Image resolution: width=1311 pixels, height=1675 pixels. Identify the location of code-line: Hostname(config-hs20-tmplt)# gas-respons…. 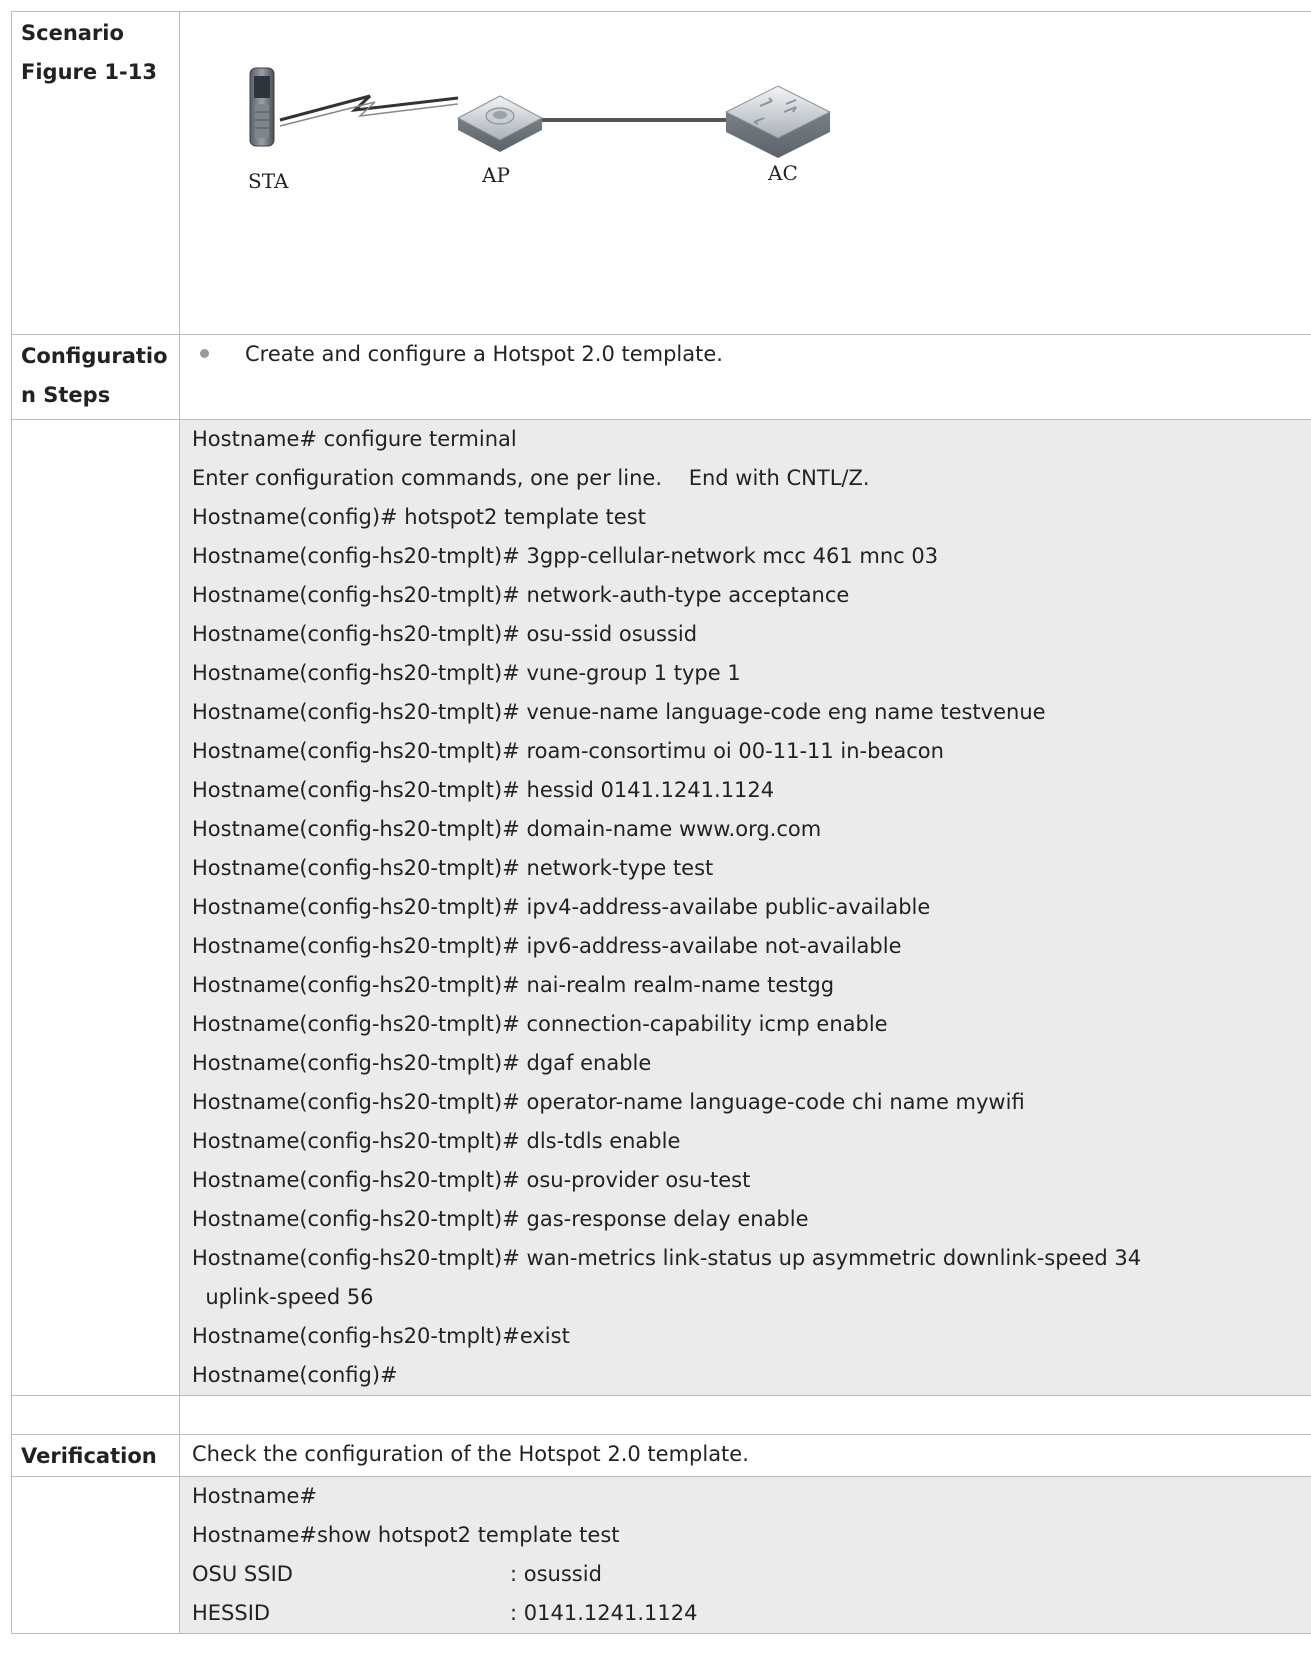
(500, 1219).